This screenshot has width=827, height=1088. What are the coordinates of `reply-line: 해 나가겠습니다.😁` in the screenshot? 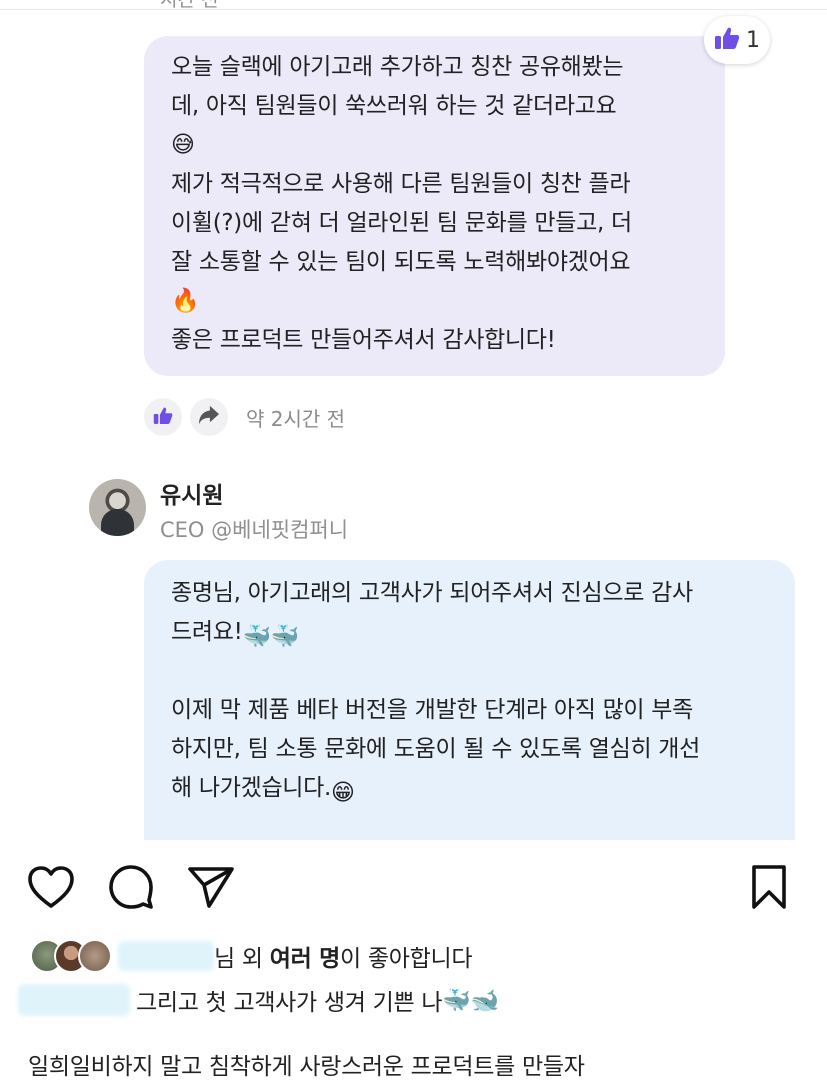 It's located at (473, 788).